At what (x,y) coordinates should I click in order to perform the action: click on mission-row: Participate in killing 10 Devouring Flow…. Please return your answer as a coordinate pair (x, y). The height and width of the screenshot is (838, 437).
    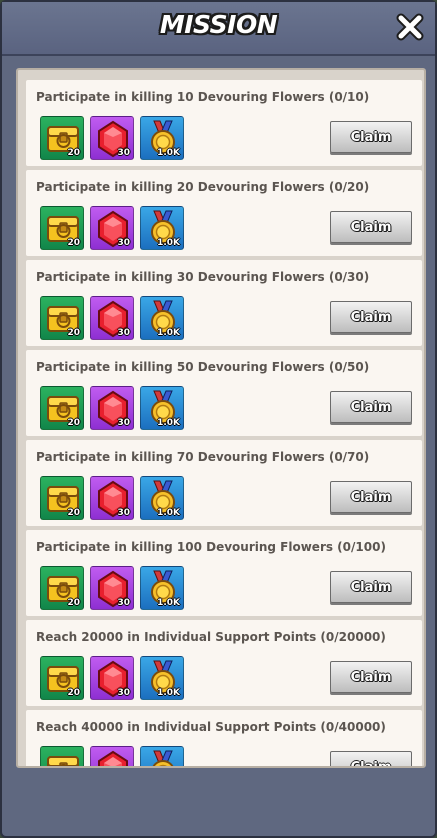
    Looking at the image, I should click on (224, 123).